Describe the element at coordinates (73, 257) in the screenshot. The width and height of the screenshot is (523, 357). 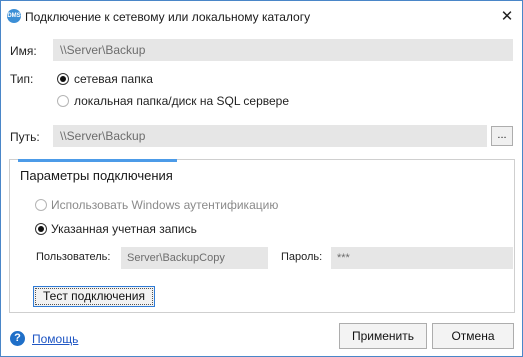
I see `user-label: Пользователь:` at that location.